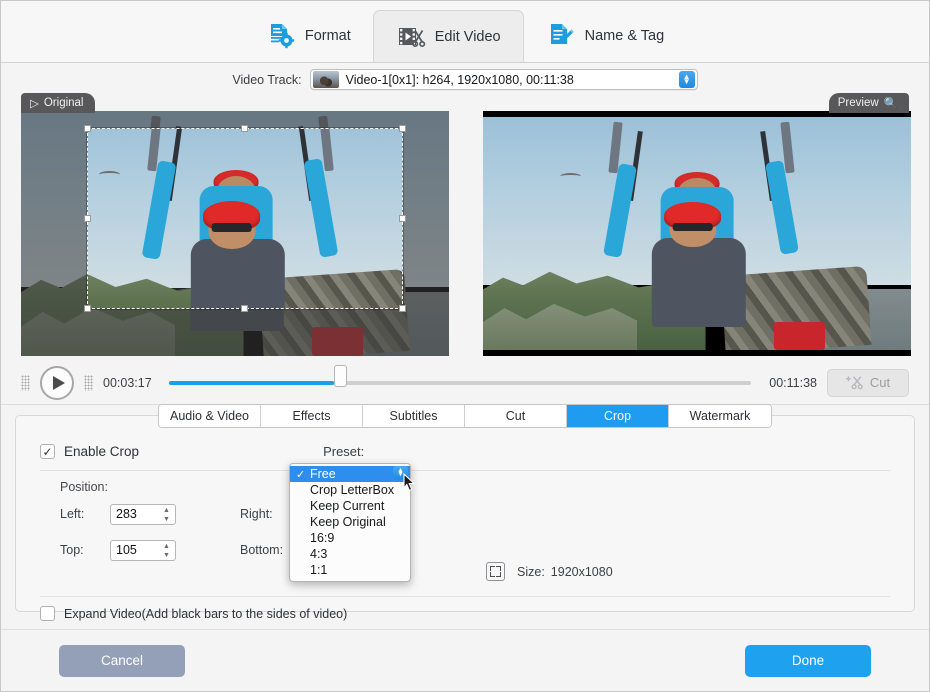  What do you see at coordinates (624, 36) in the screenshot?
I see `tab-name-tag-label: Name & Tag` at bounding box center [624, 36].